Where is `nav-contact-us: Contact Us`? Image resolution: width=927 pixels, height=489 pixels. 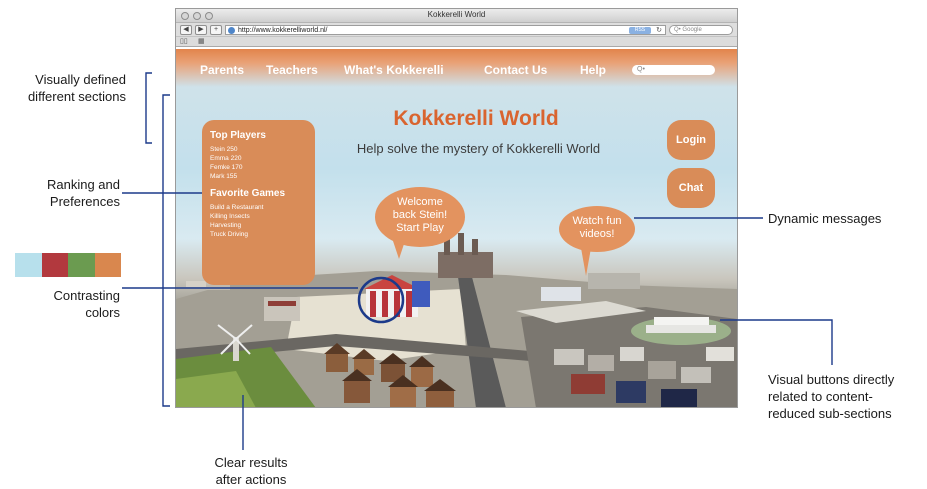 nav-contact-us: Contact Us is located at coordinates (515, 70).